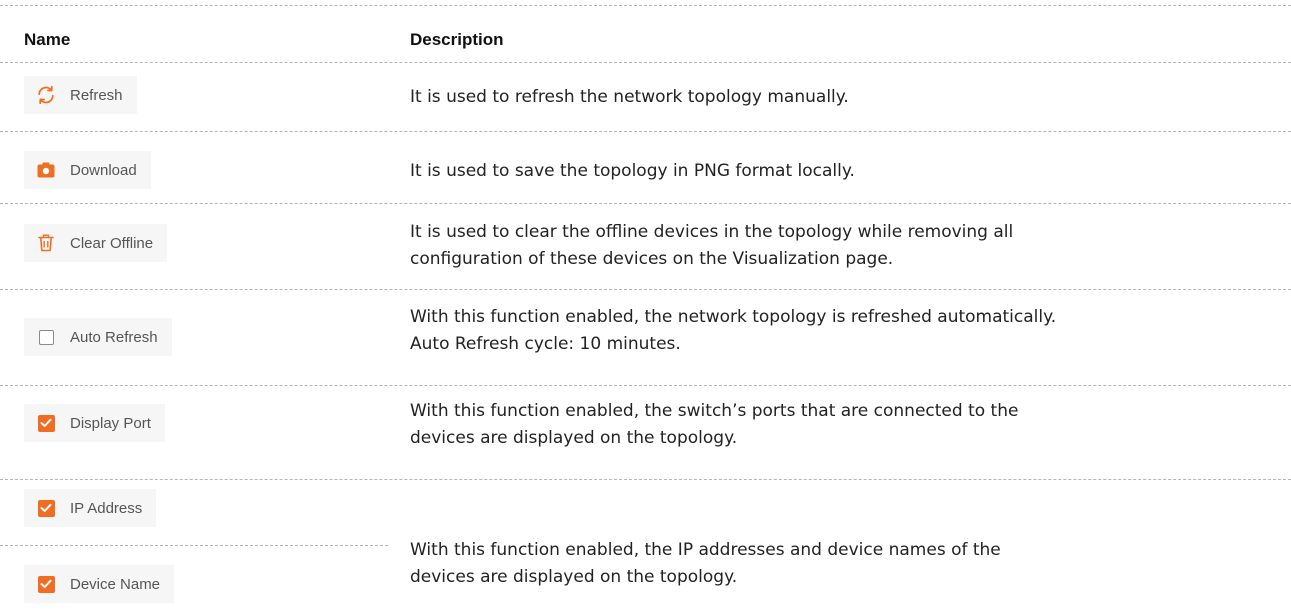  Describe the element at coordinates (46, 337) in the screenshot. I see `checkbox-unchecked-icon` at that location.